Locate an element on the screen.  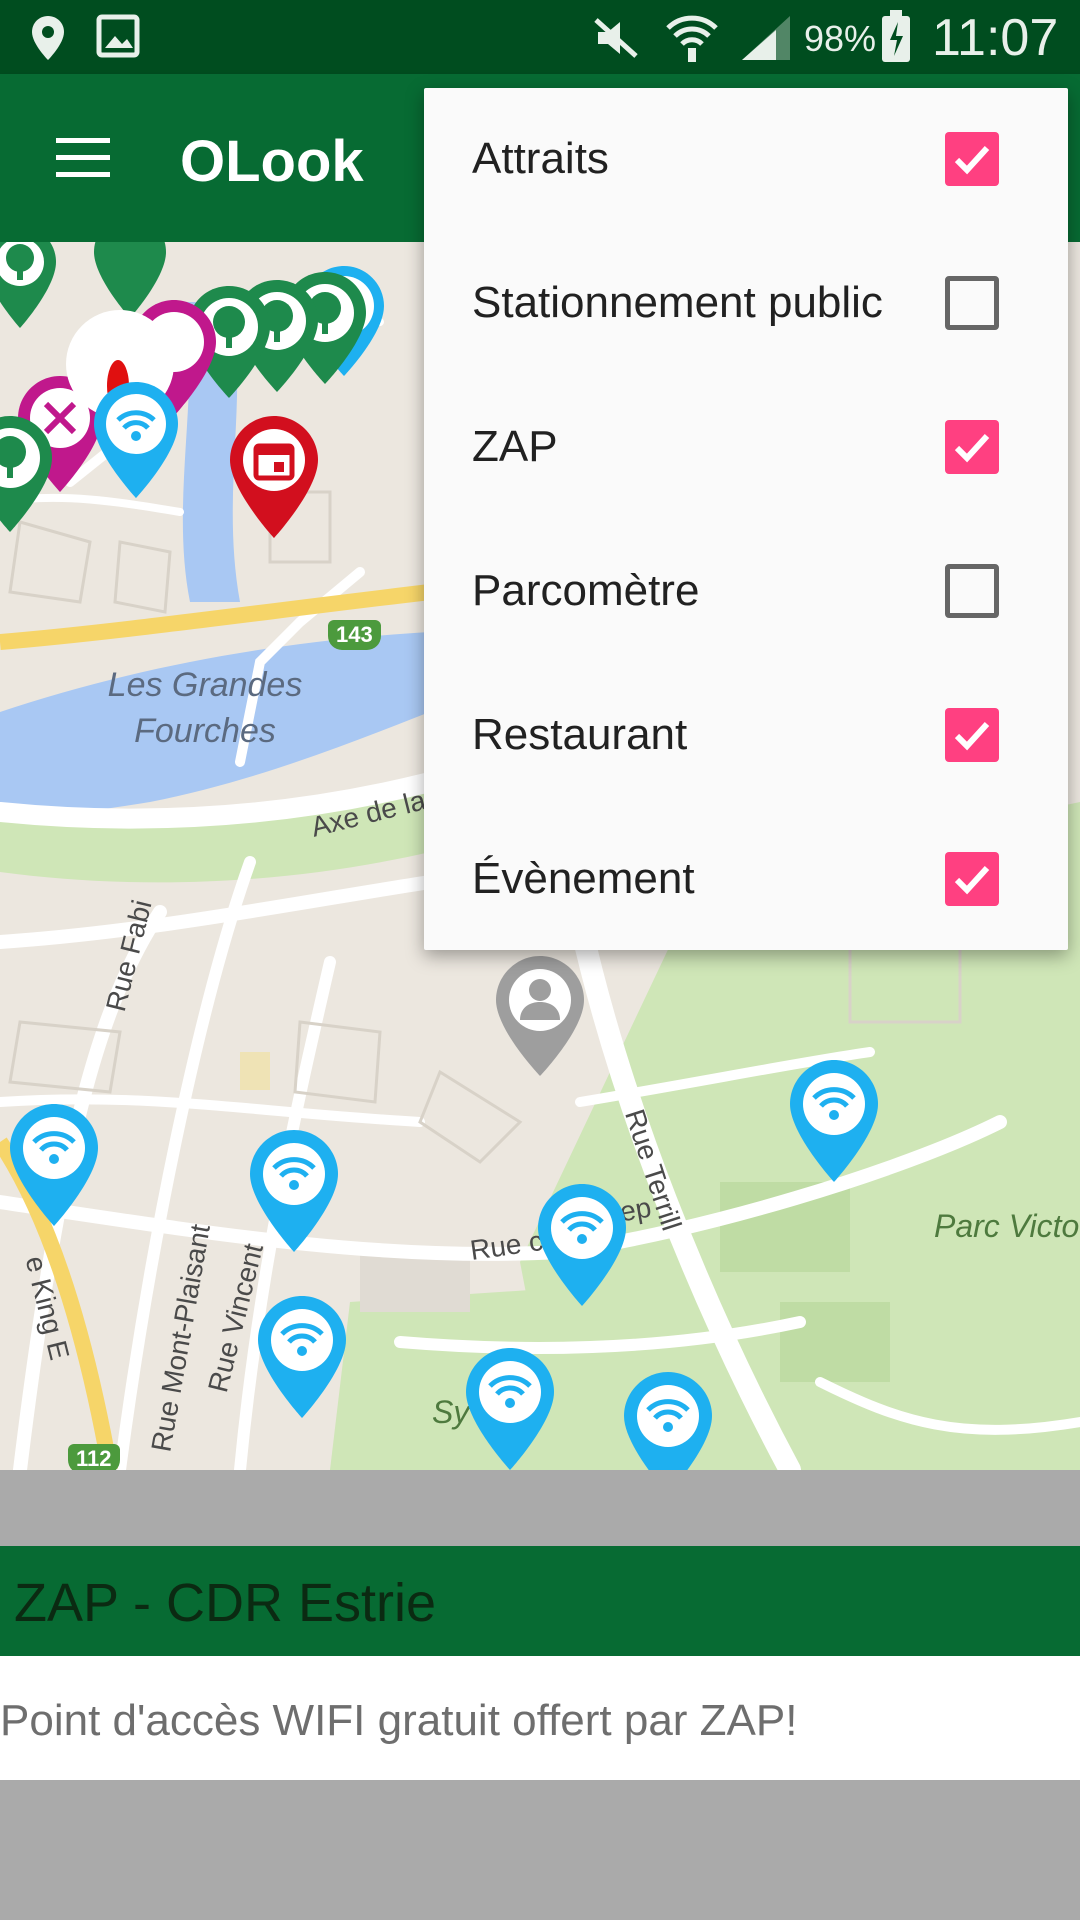
panel-spacer is located at coordinates (540, 1508).